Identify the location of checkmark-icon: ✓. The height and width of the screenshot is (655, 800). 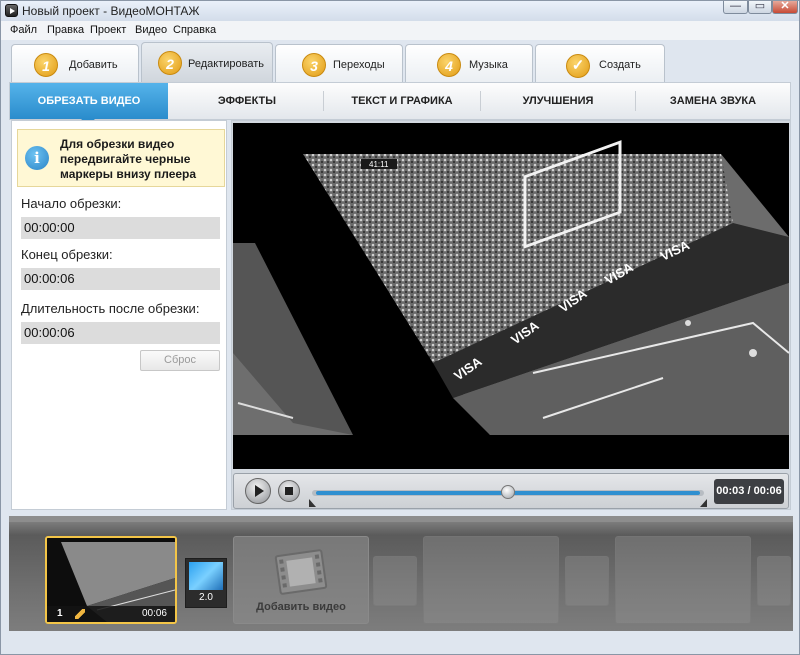
(578, 66).